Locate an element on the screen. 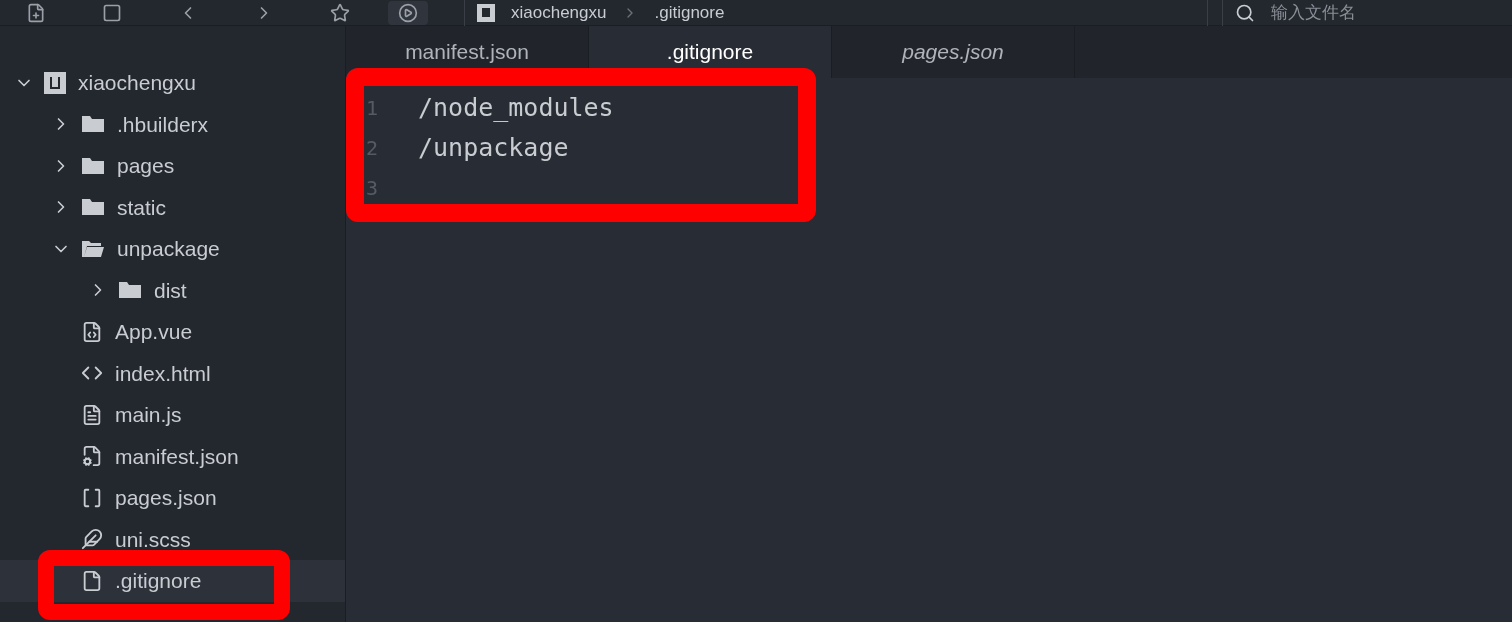 The height and width of the screenshot is (622, 1512). tree-item-label: unpackage is located at coordinates (168, 249).